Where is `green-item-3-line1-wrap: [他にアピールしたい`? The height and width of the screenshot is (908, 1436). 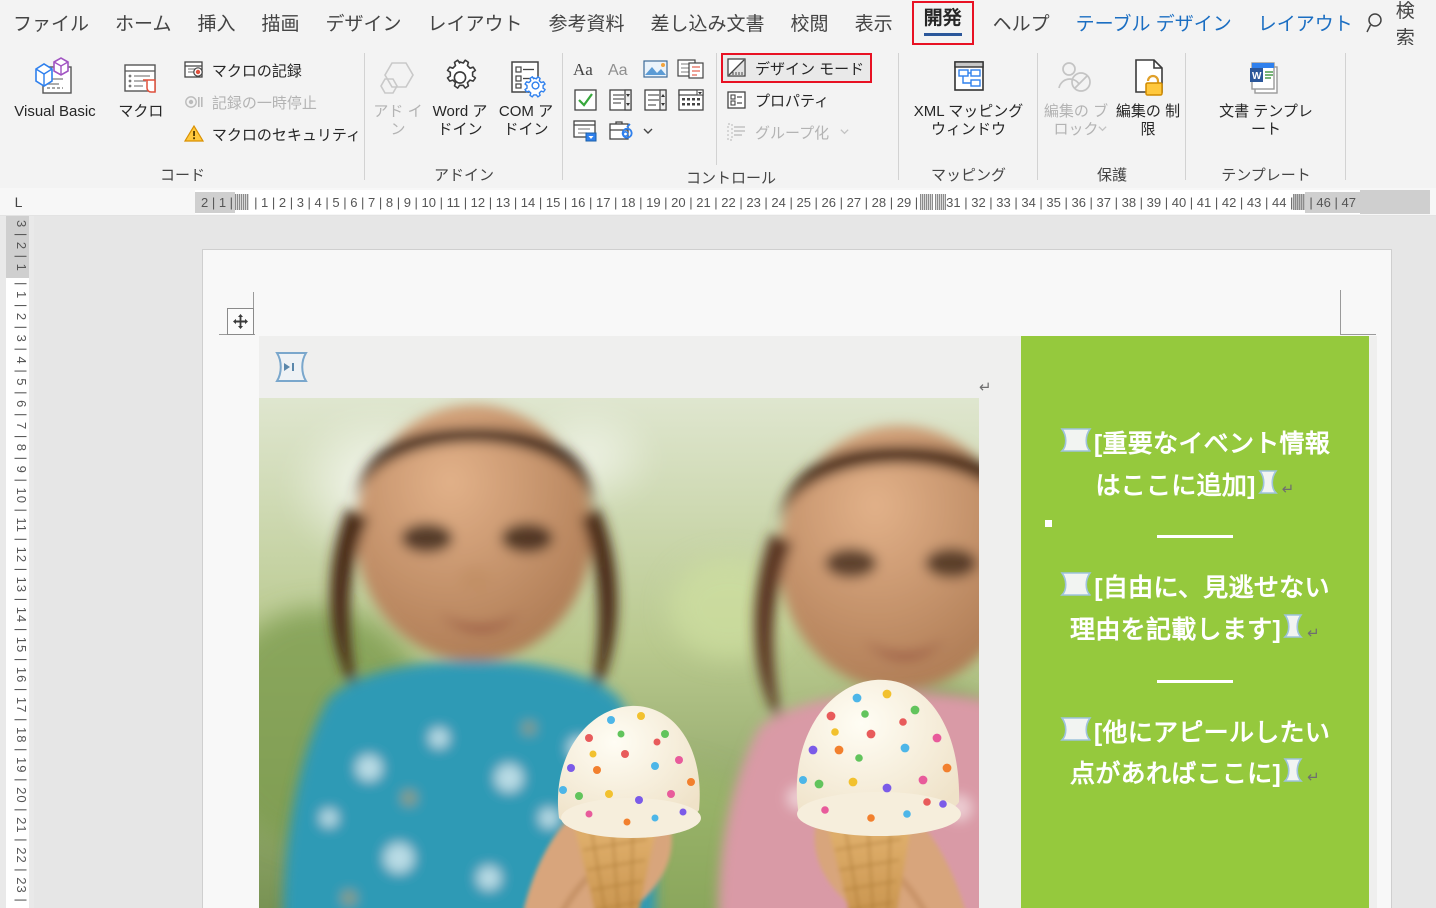
green-item-3-line1-wrap: [他にアピールしたい is located at coordinates (1195, 734).